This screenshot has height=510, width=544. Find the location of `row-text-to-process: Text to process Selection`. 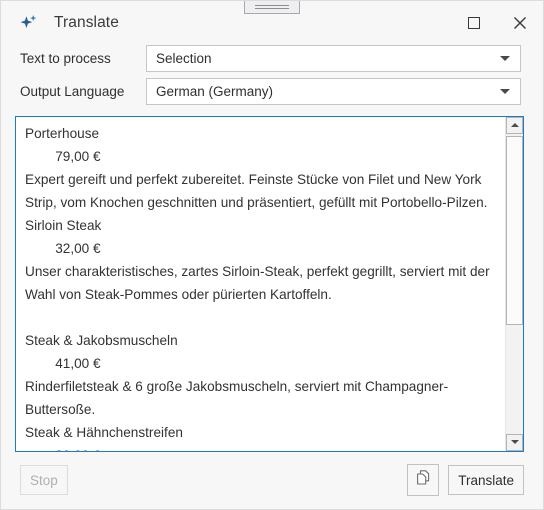

row-text-to-process: Text to process Selection is located at coordinates (272, 59).